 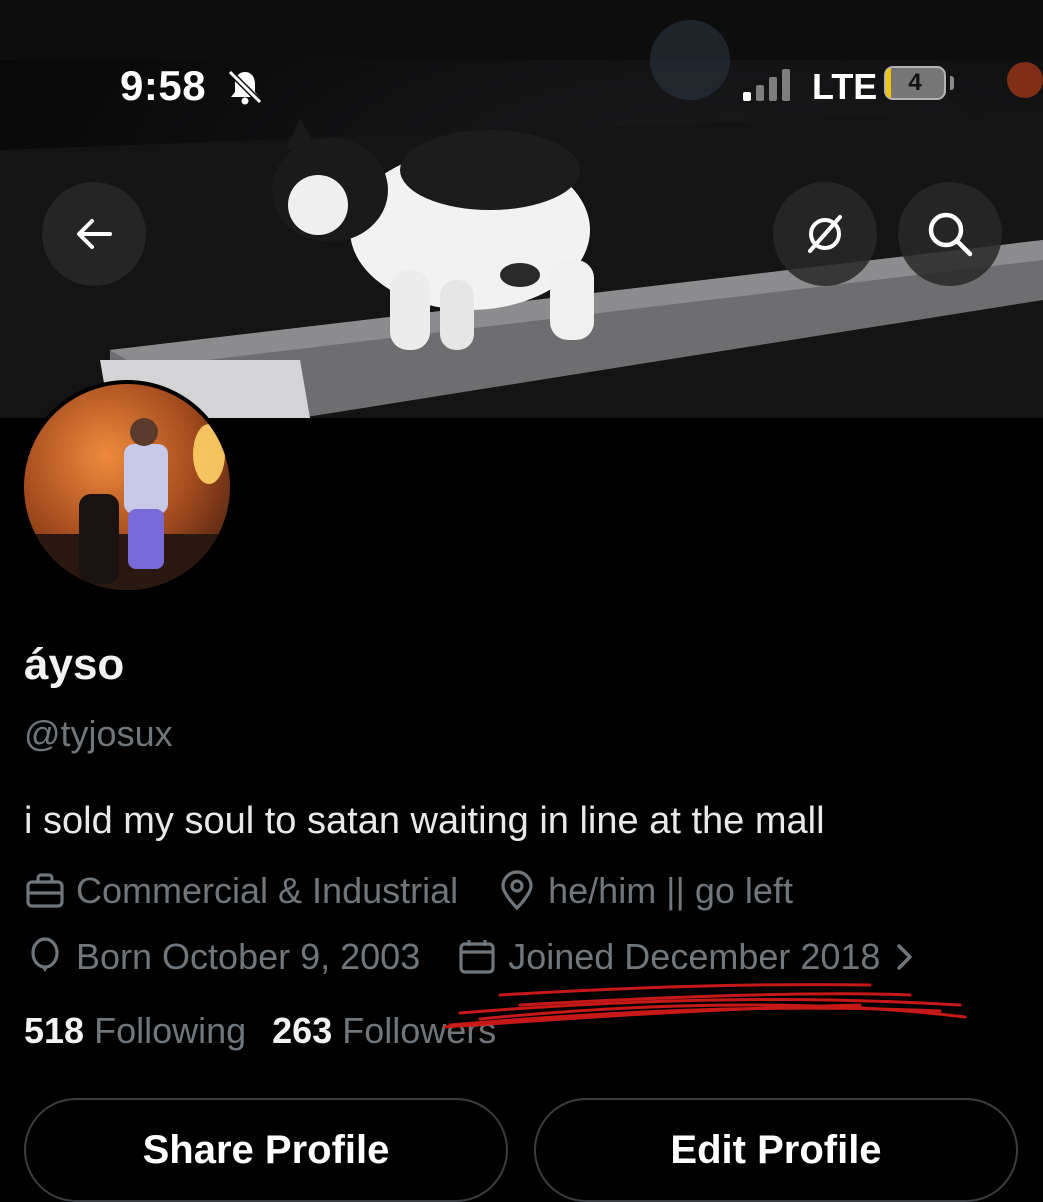 I want to click on status-time: 9:58, so click(x=163, y=85).